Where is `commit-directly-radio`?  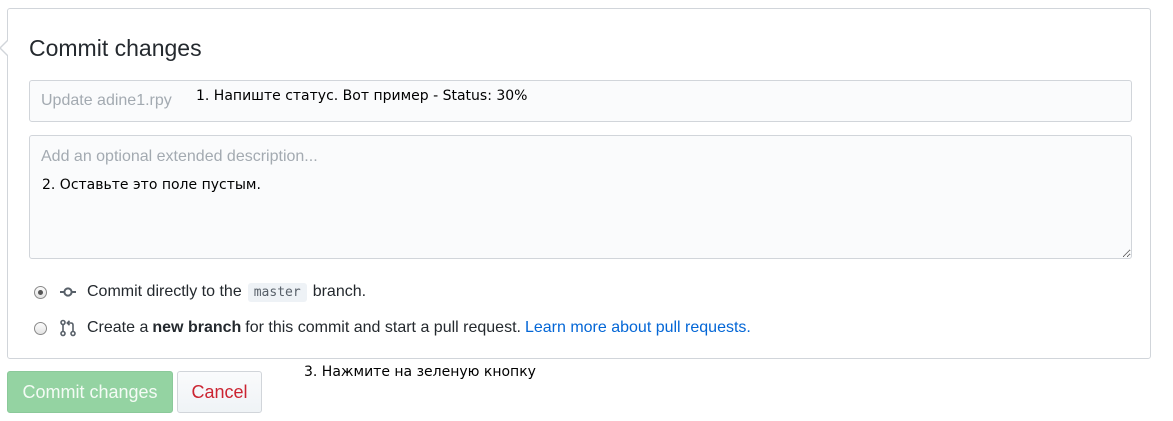 commit-directly-radio is located at coordinates (40, 292).